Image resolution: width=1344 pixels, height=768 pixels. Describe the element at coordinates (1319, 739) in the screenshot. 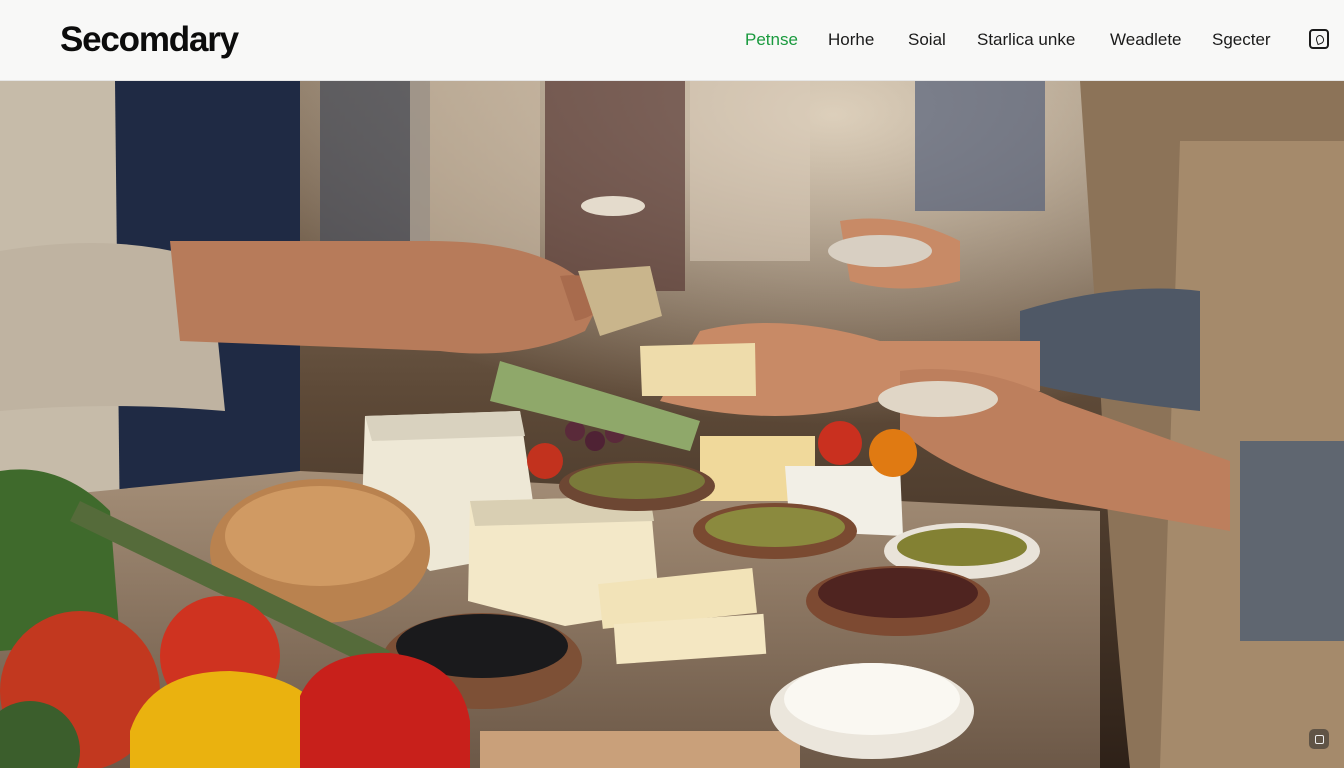

I see `expand-icon` at that location.